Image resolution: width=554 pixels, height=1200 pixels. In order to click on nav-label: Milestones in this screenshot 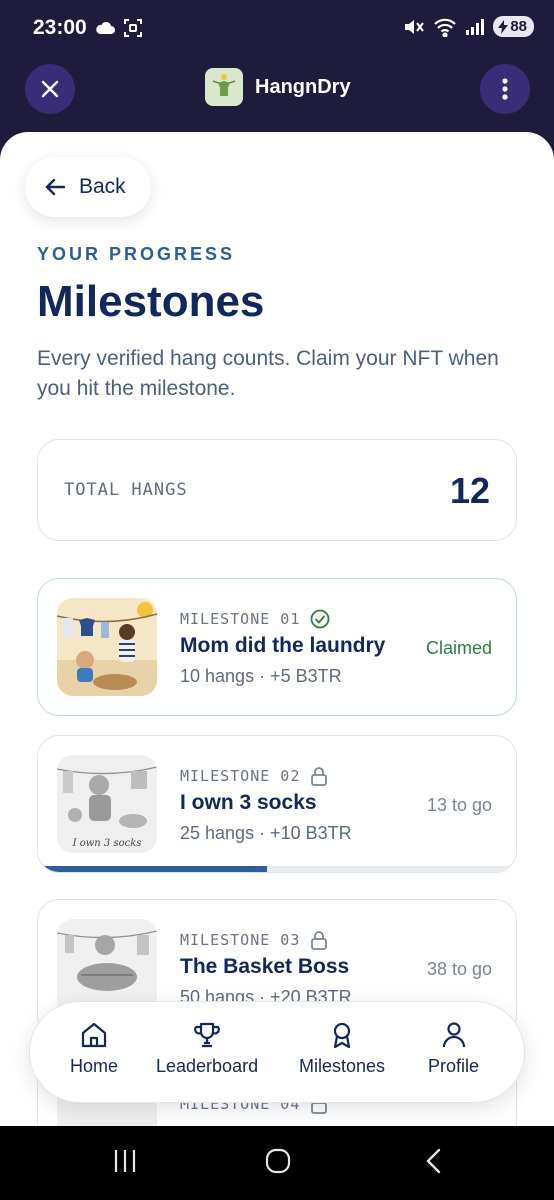, I will do `click(342, 1066)`.